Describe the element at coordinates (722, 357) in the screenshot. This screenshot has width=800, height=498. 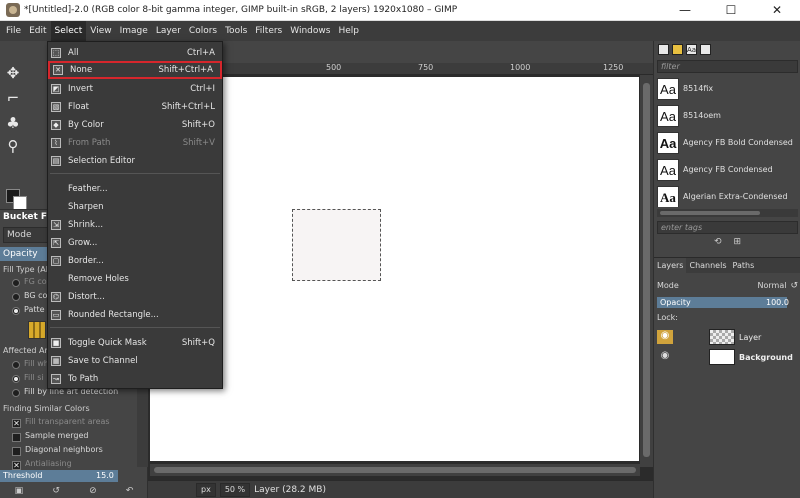
I see `layer-thumbnail` at that location.